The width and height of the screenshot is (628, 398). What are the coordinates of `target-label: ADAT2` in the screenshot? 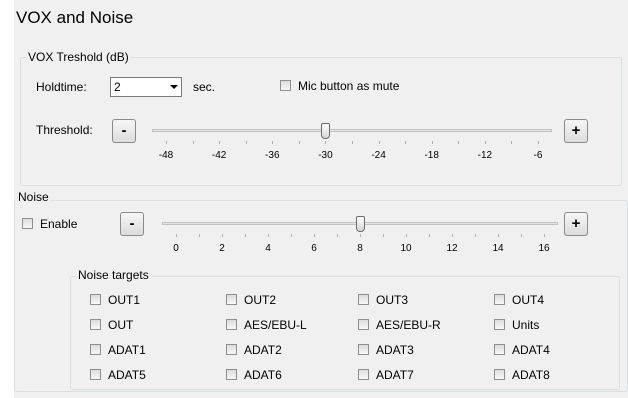 It's located at (263, 350).